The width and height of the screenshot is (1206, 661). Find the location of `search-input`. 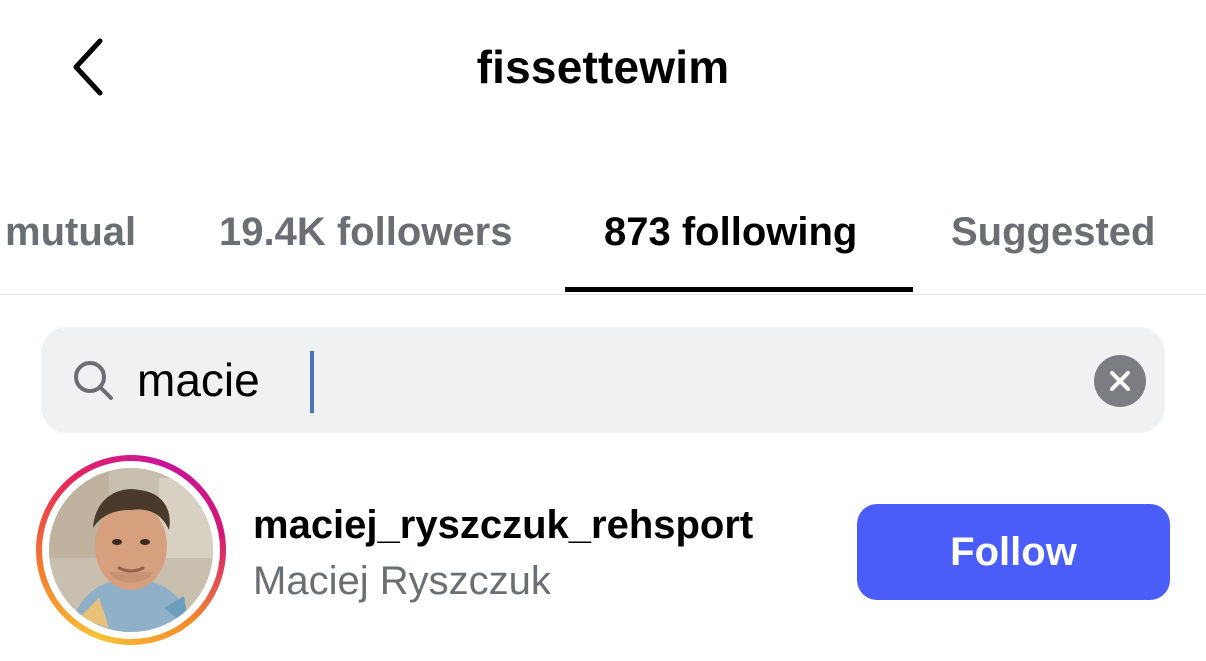

search-input is located at coordinates (207, 380).